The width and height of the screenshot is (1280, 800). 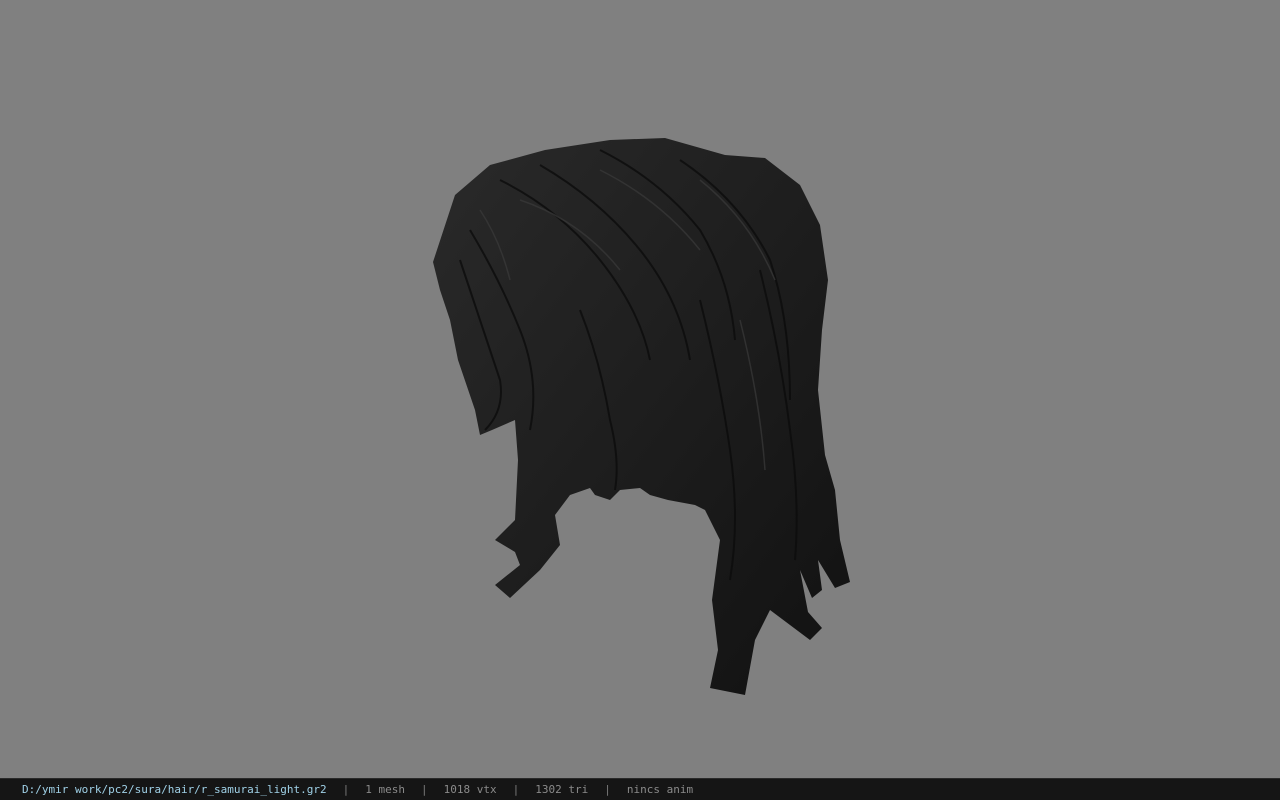 I want to click on mesh-count: 1 mesh, so click(x=385, y=789).